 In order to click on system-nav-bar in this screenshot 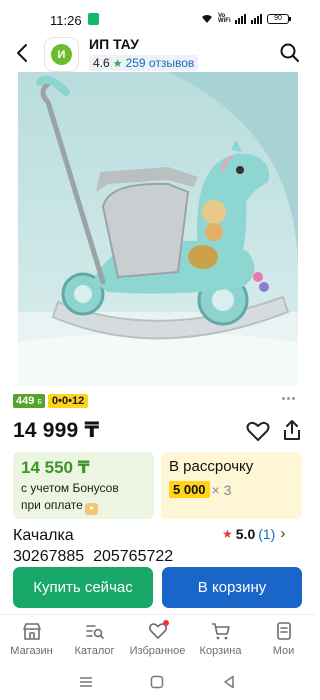, I will do `click(157, 682)`.